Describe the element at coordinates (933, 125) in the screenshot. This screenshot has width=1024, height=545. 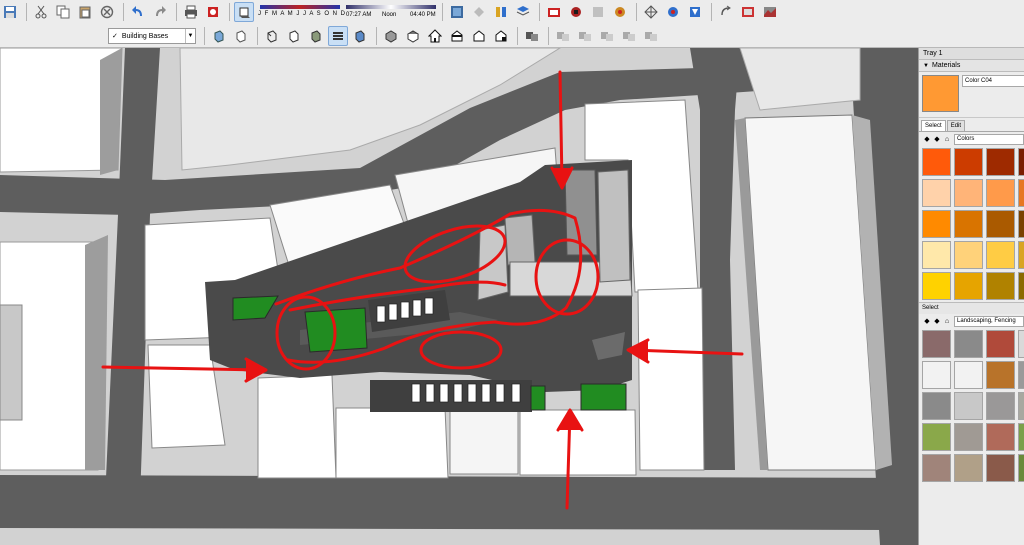
I see `tab-select: Select` at that location.